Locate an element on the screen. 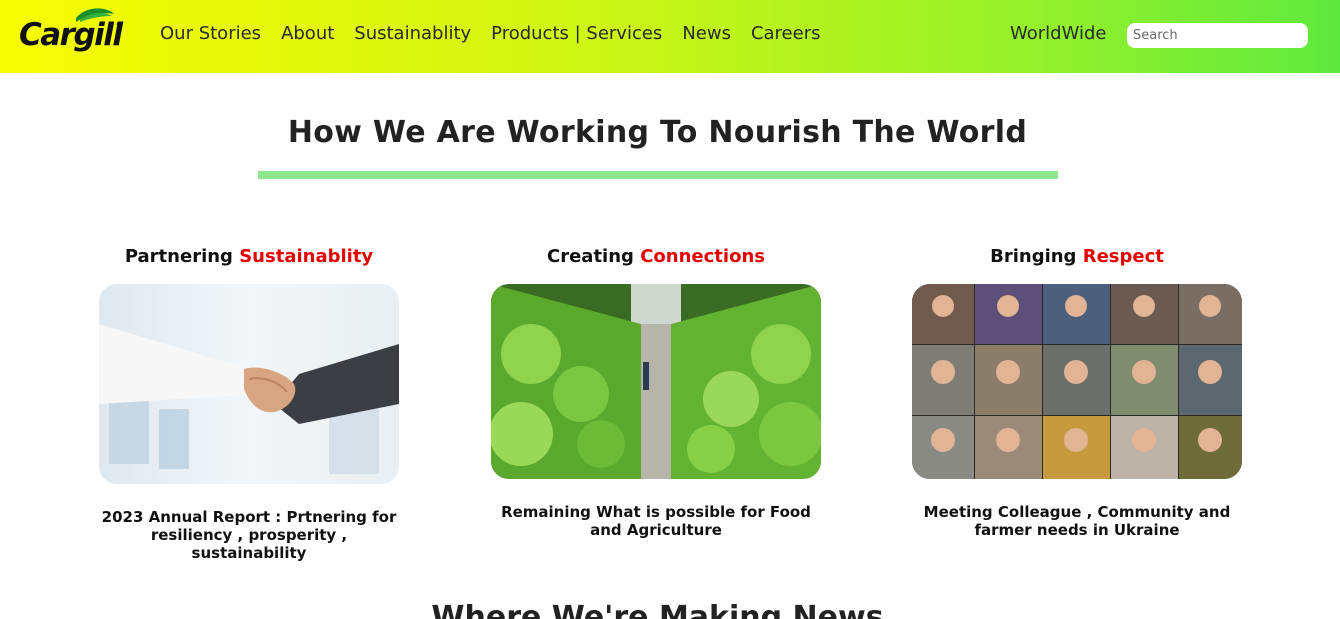 The image size is (1340, 619). title-underline is located at coordinates (658, 175).